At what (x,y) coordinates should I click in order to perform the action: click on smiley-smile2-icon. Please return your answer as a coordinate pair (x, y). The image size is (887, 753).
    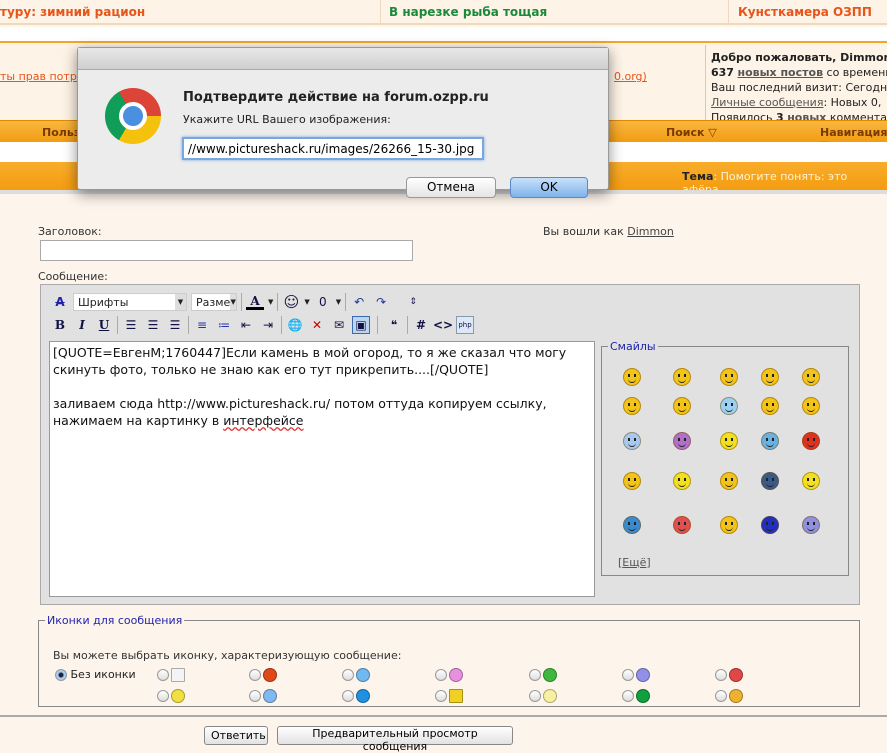
    Looking at the image, I should click on (729, 525).